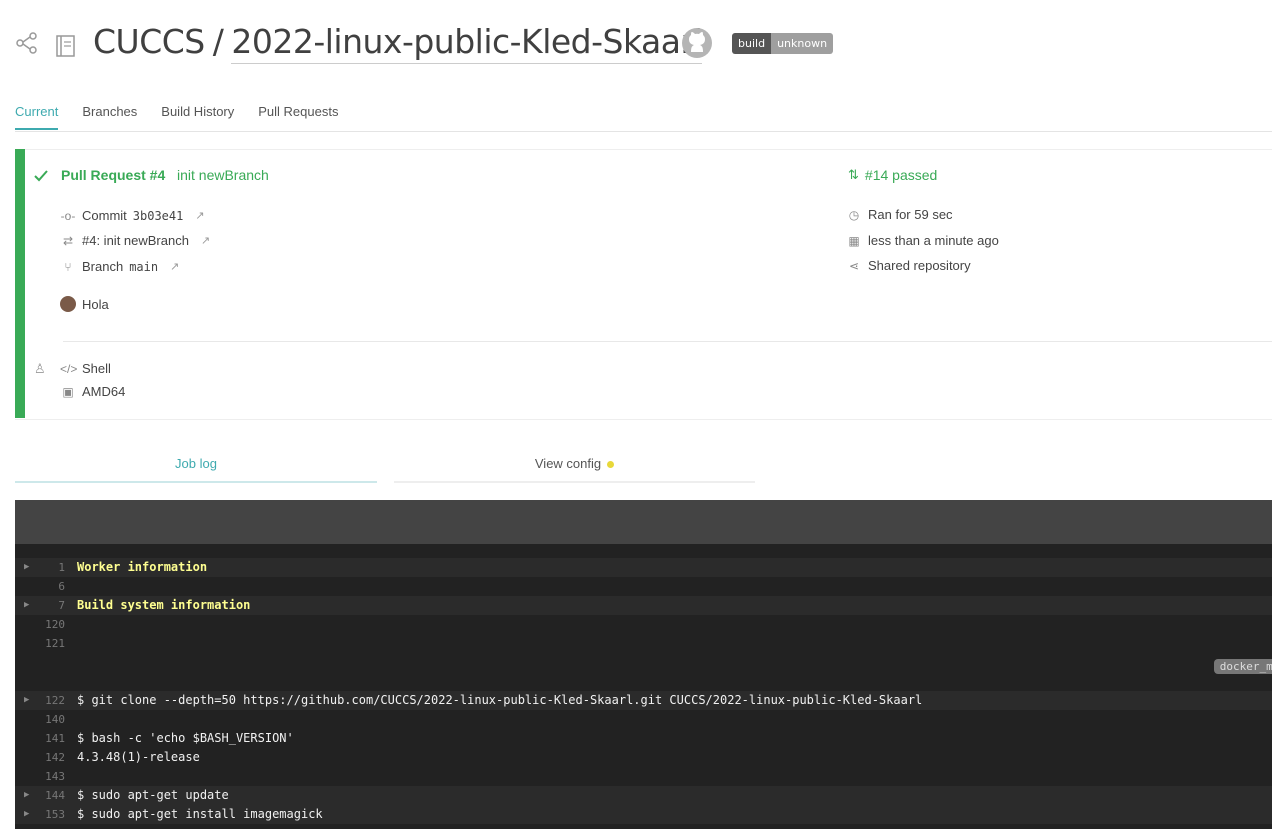 The width and height of the screenshot is (1272, 829). I want to click on architecture: AMD64, so click(104, 391).